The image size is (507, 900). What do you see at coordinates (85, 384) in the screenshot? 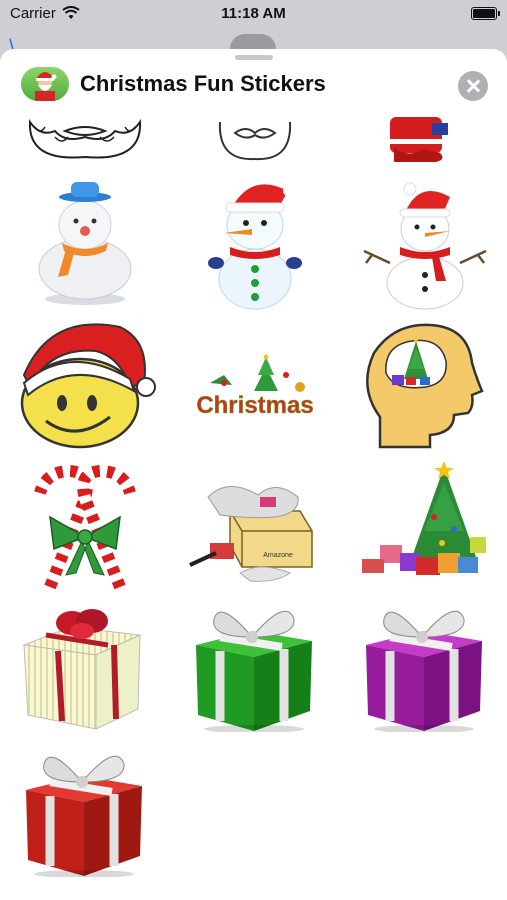
I see `sticker-smiley-santa-hat` at bounding box center [85, 384].